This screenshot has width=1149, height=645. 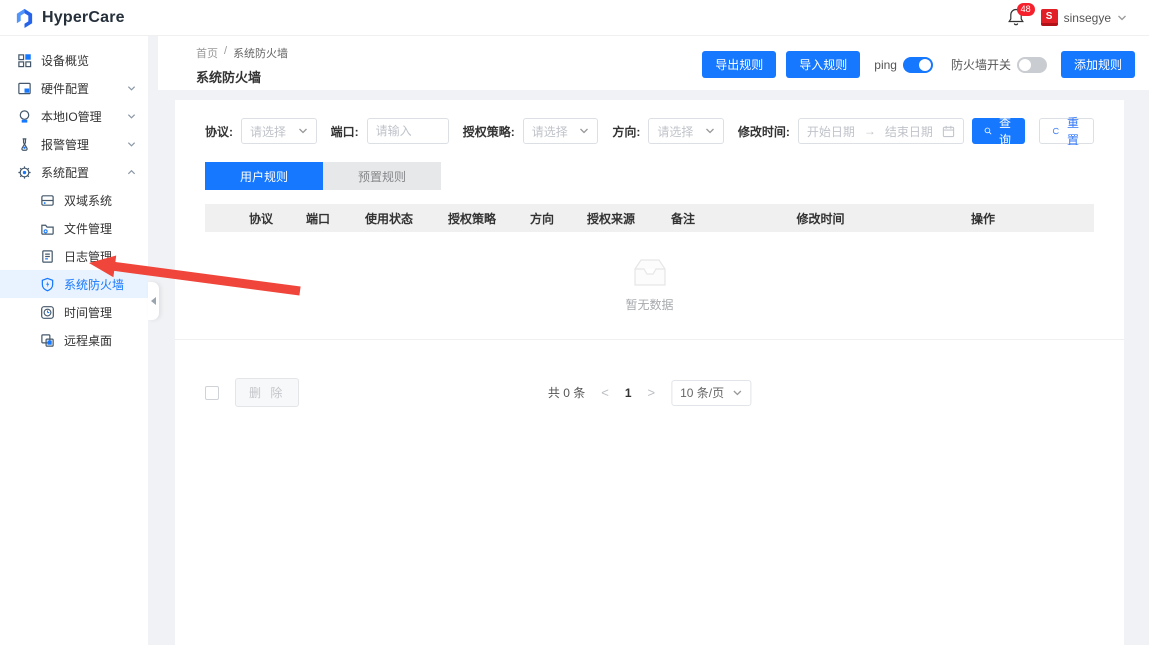 What do you see at coordinates (65, 172) in the screenshot?
I see `sidebar-item-label: 系统配置` at bounding box center [65, 172].